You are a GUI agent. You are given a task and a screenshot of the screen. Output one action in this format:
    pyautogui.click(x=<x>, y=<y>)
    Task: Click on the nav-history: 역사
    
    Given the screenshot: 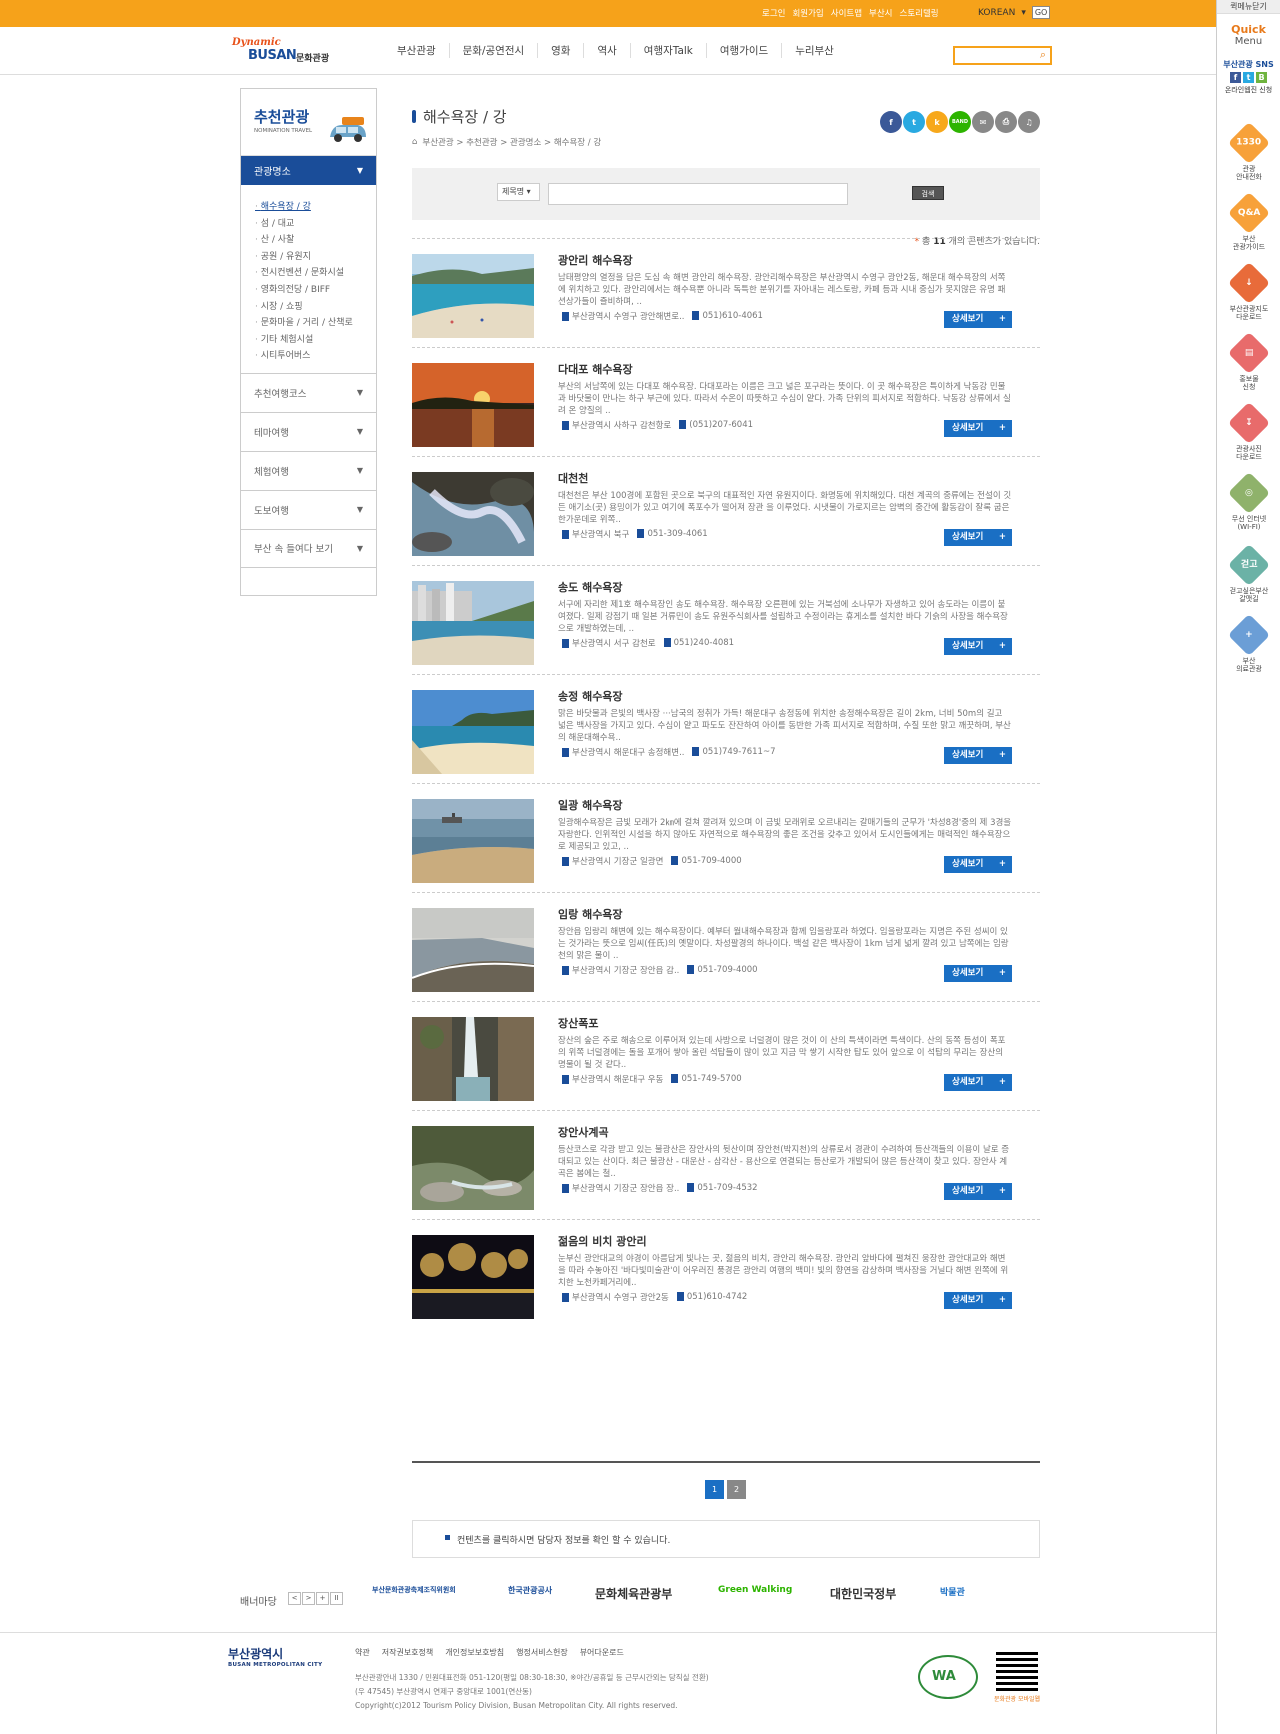 What is the action you would take?
    pyautogui.click(x=606, y=50)
    